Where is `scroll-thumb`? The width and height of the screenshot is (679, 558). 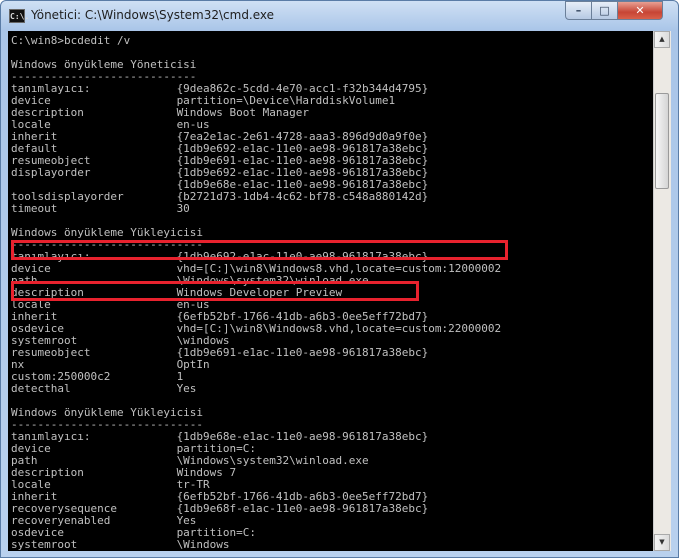 scroll-thumb is located at coordinates (662, 141).